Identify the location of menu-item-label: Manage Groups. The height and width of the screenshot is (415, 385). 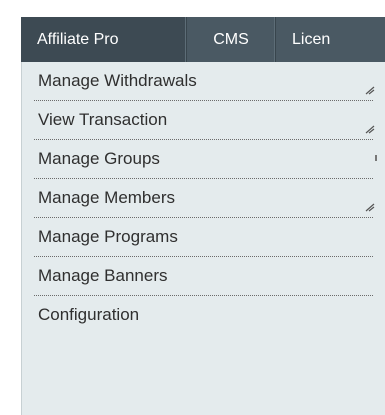
(99, 158).